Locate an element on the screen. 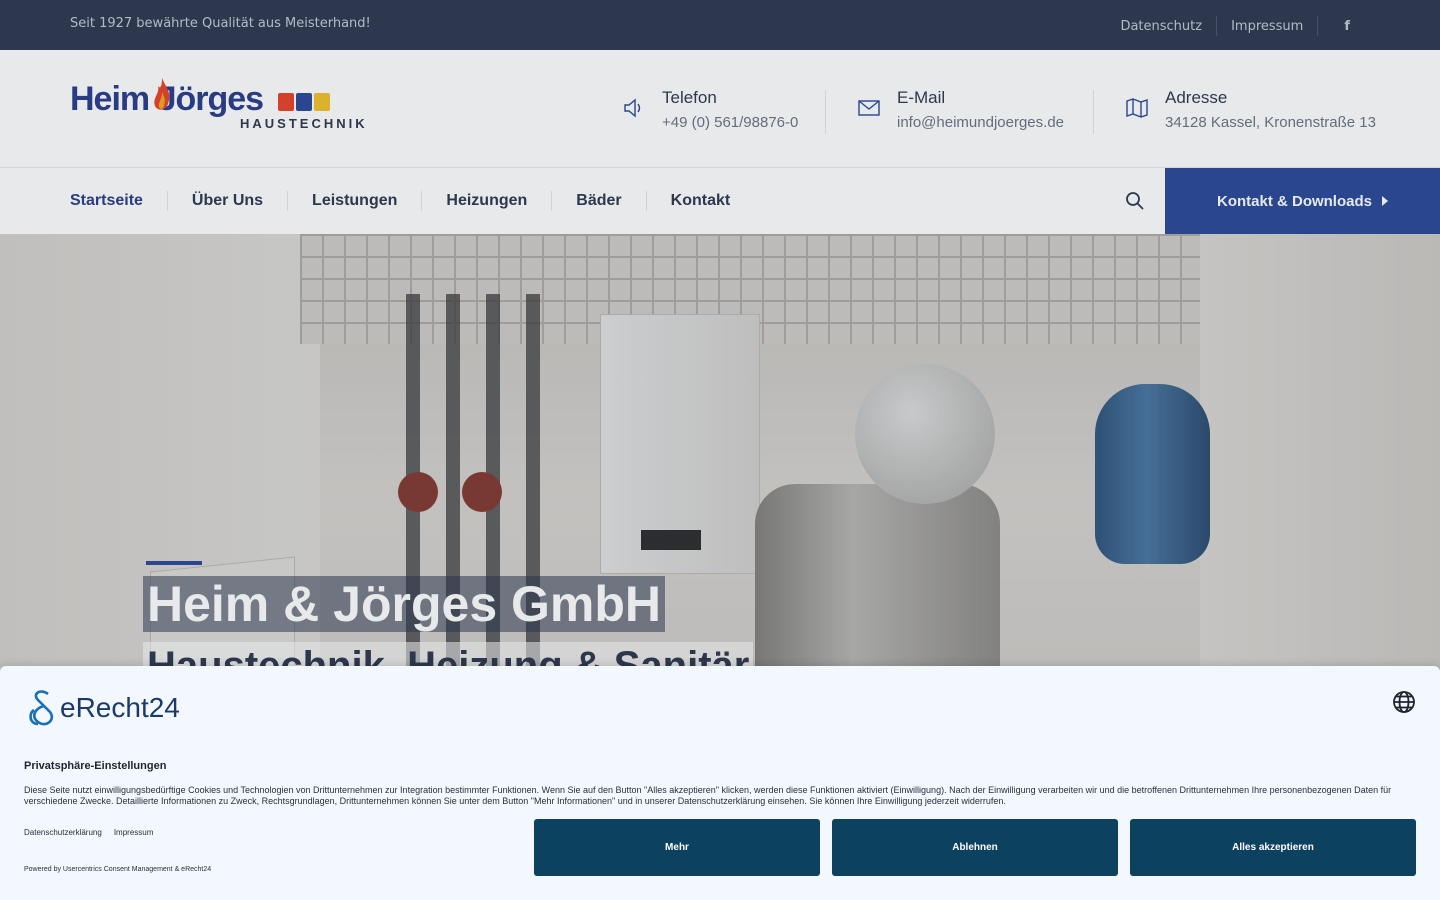 The width and height of the screenshot is (1440, 900). impressum-link: Impressum is located at coordinates (134, 832).